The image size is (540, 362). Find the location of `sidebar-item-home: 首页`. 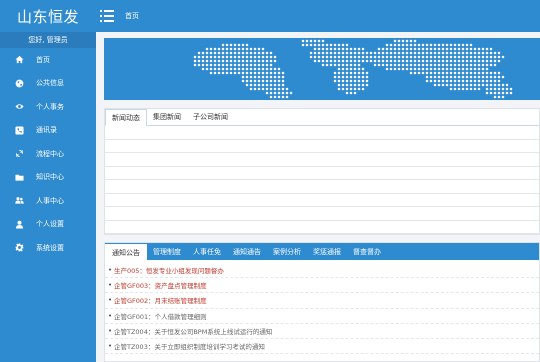

sidebar-item-home: 首页 is located at coordinates (48, 60).